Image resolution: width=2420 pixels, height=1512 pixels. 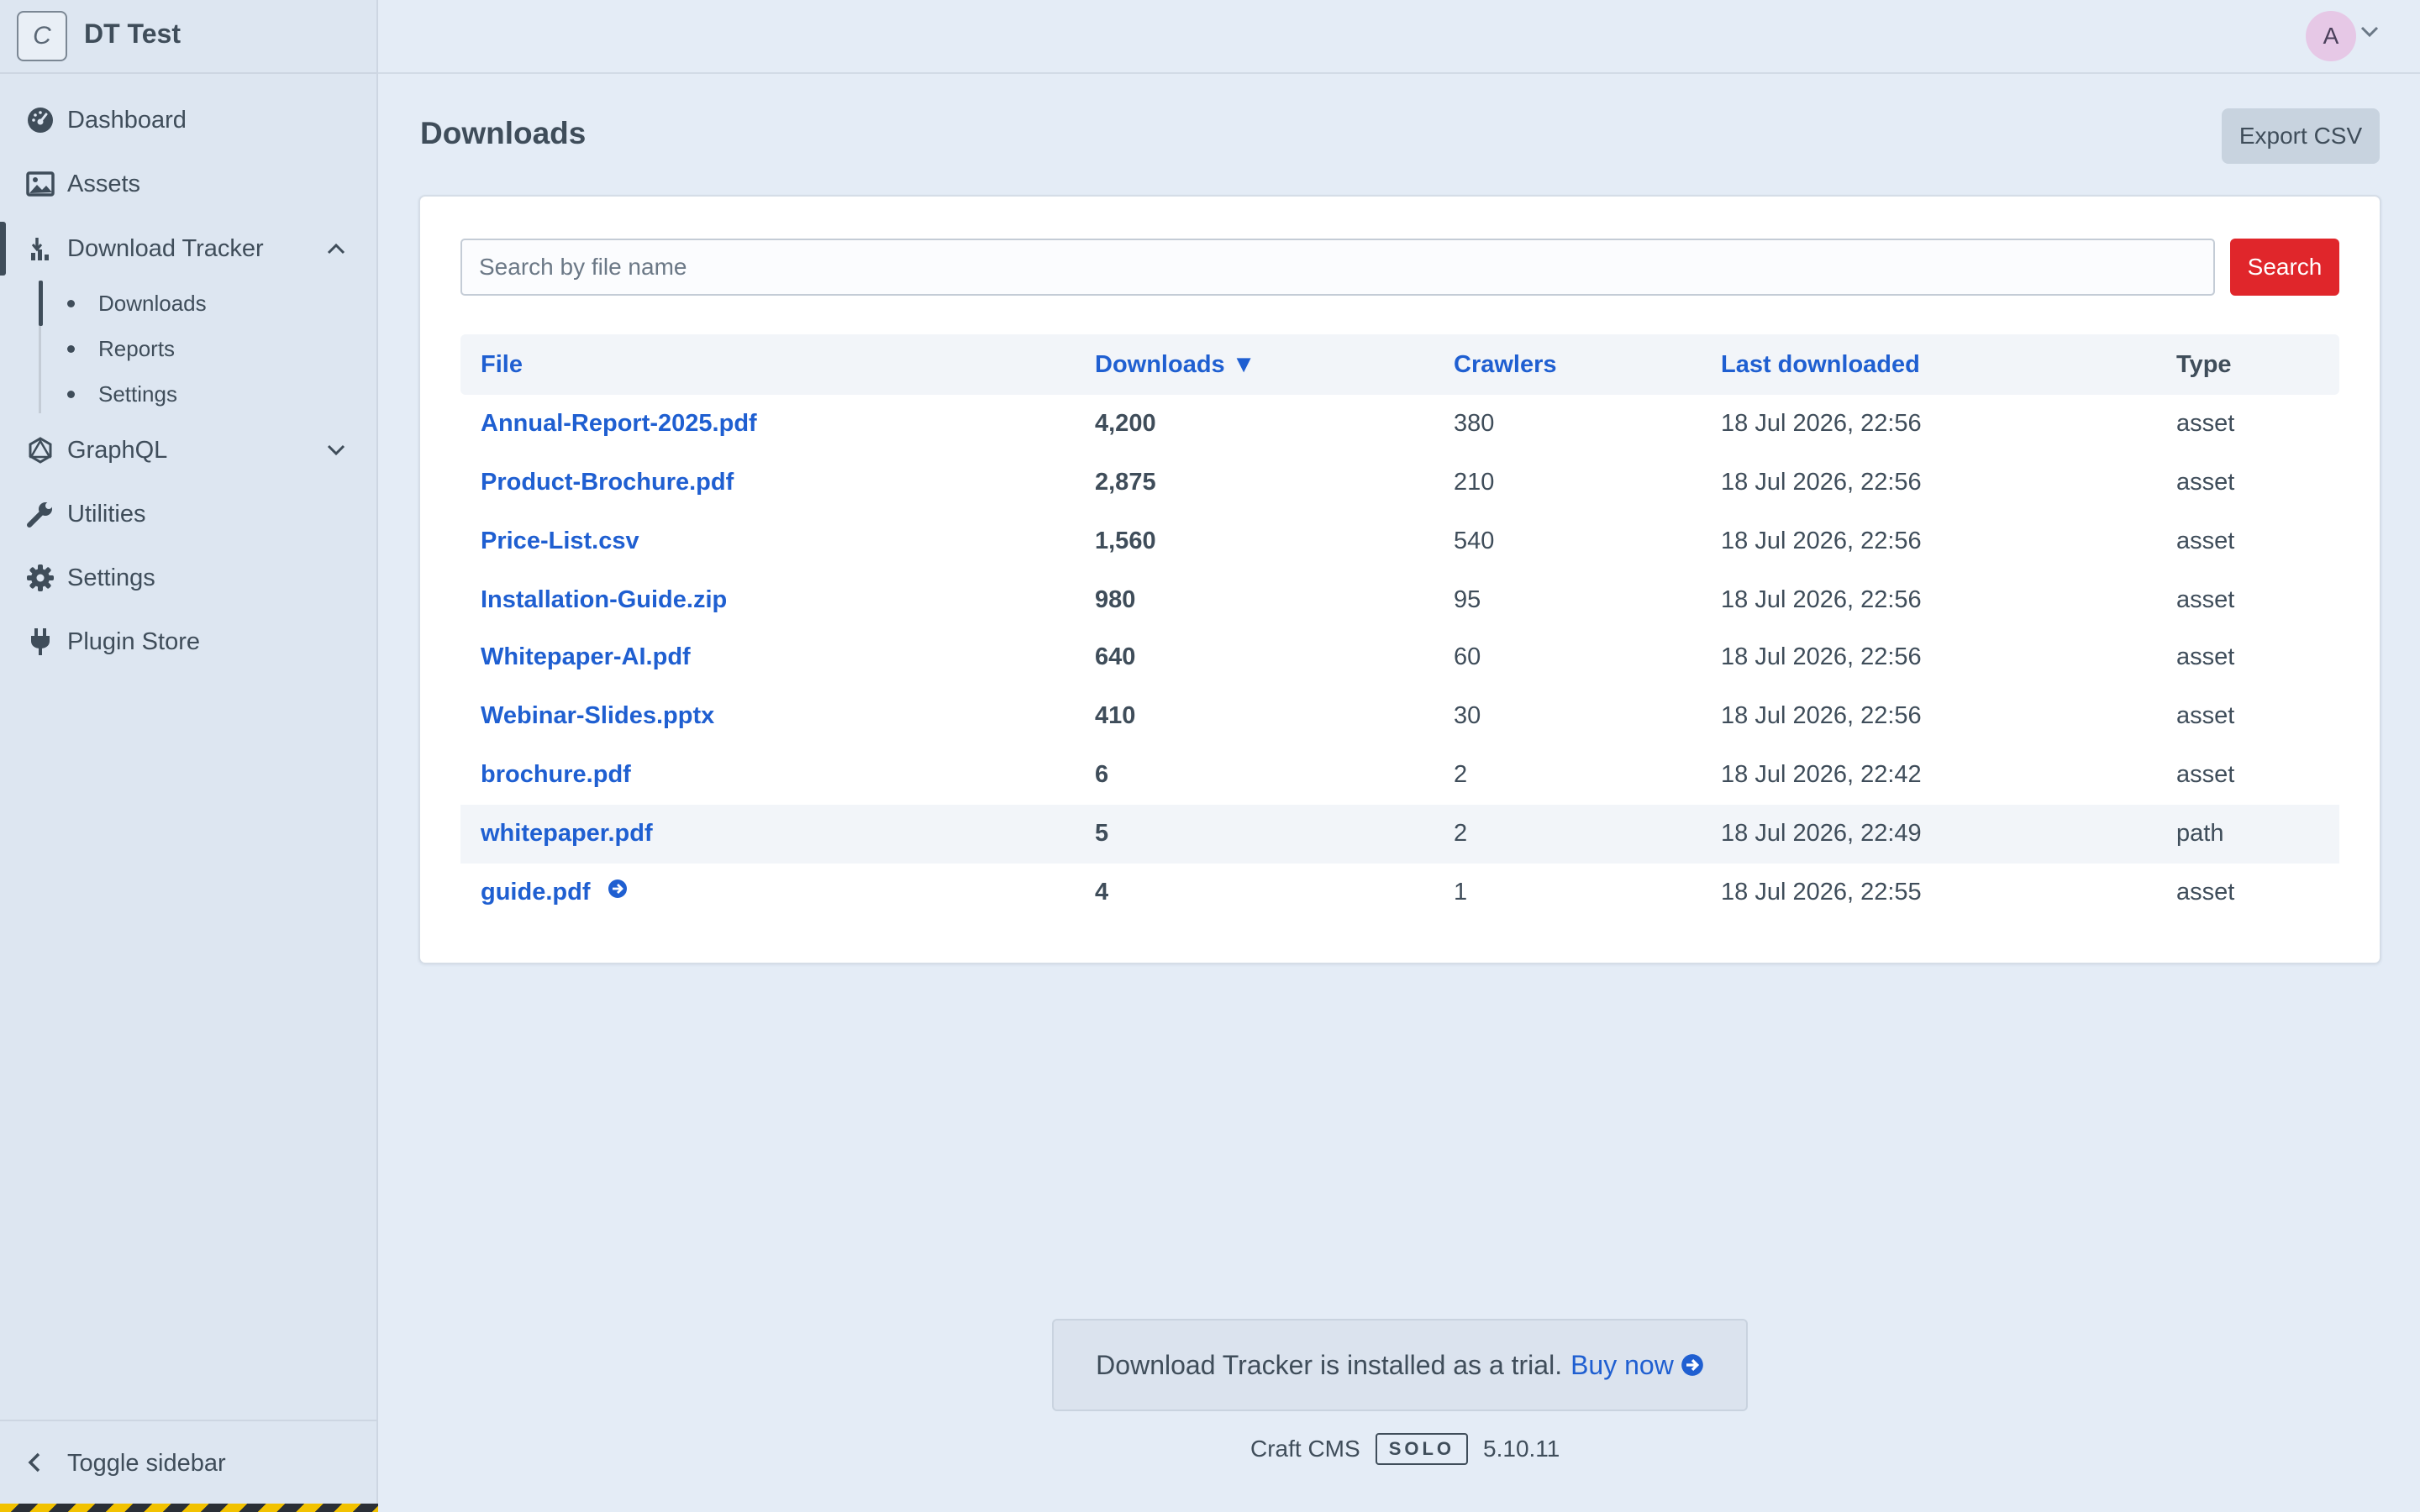 What do you see at coordinates (1125, 423) in the screenshot?
I see `downloads-count: 4,200` at bounding box center [1125, 423].